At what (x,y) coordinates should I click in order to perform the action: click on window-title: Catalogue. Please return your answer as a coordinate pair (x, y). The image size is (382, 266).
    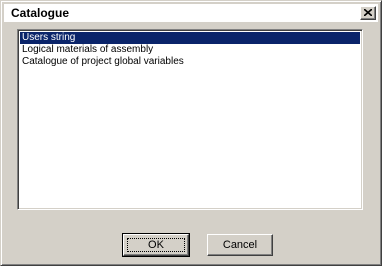
    Looking at the image, I should click on (40, 13).